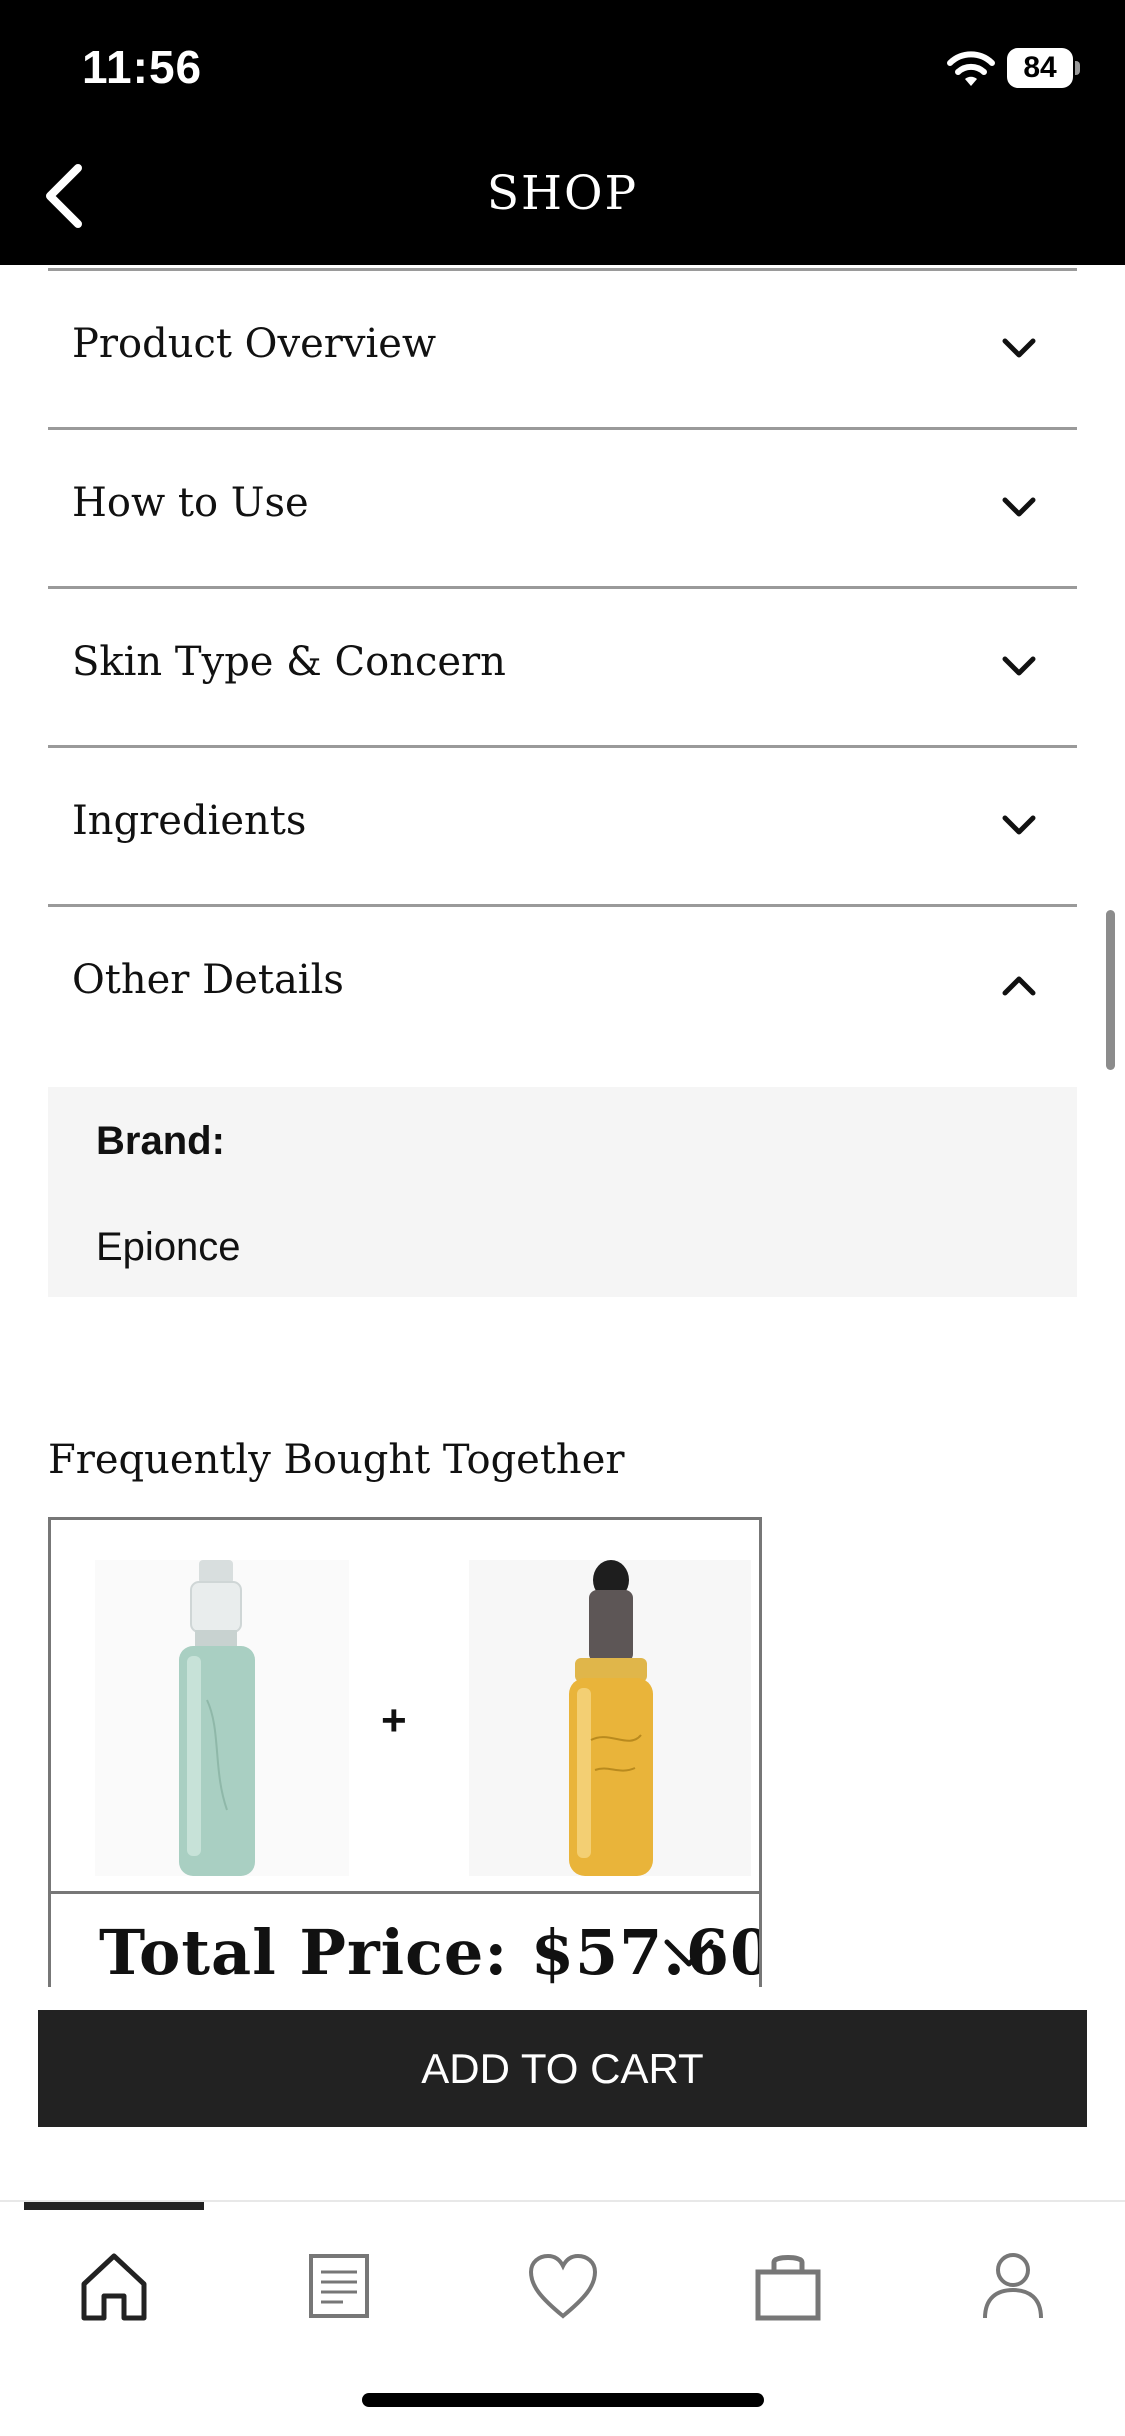 This screenshot has height=2436, width=1125. I want to click on accordion-ingredients: Ingredients, so click(562, 824).